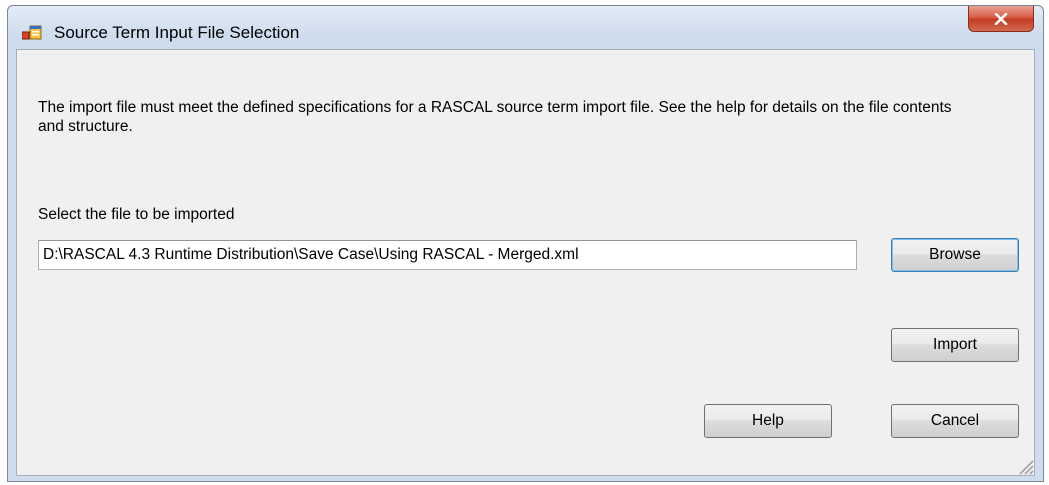 The width and height of the screenshot is (1049, 485). I want to click on title-bar: Source Term Input File Selection, so click(525, 30).